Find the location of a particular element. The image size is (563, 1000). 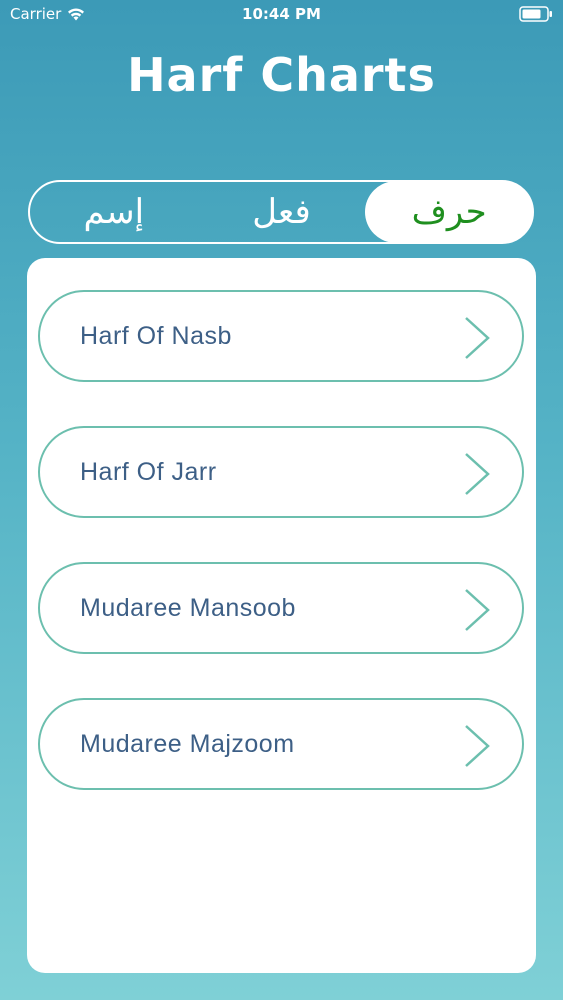

list-item-label: Harf Of Nasb is located at coordinates (156, 335).